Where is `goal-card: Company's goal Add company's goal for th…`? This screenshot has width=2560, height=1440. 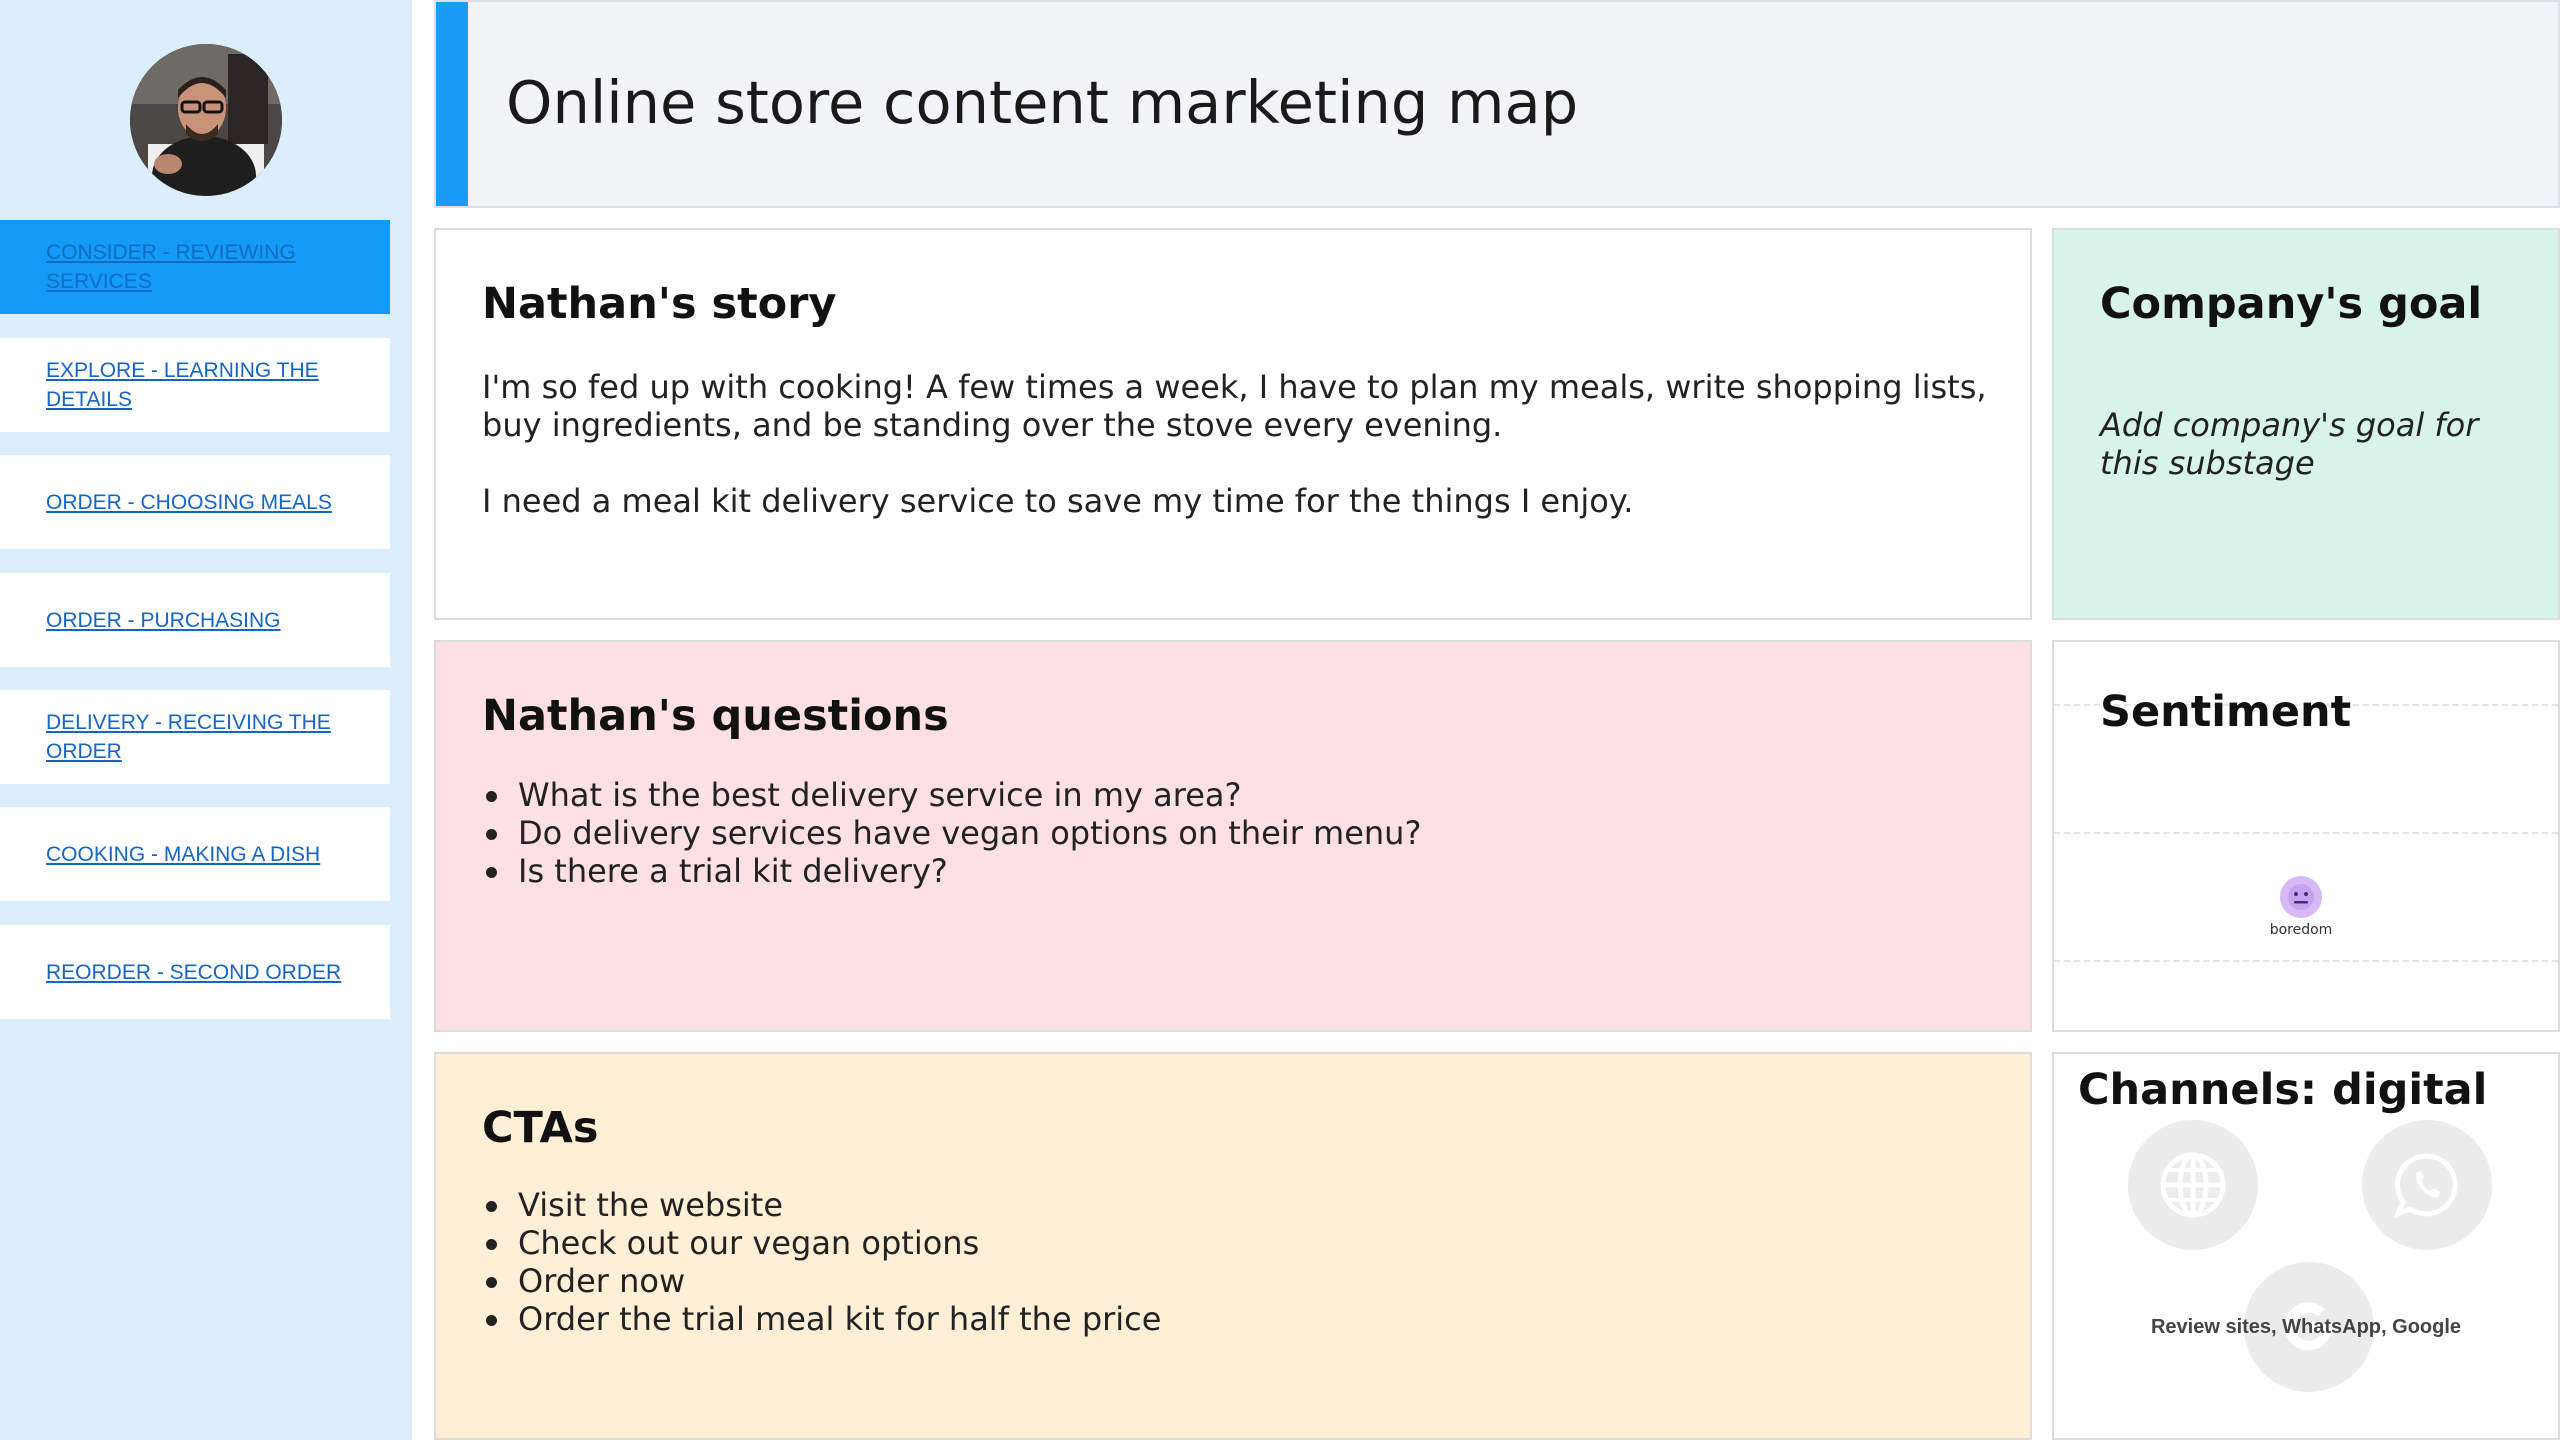 goal-card: Company's goal Add company's goal for th… is located at coordinates (2306, 424).